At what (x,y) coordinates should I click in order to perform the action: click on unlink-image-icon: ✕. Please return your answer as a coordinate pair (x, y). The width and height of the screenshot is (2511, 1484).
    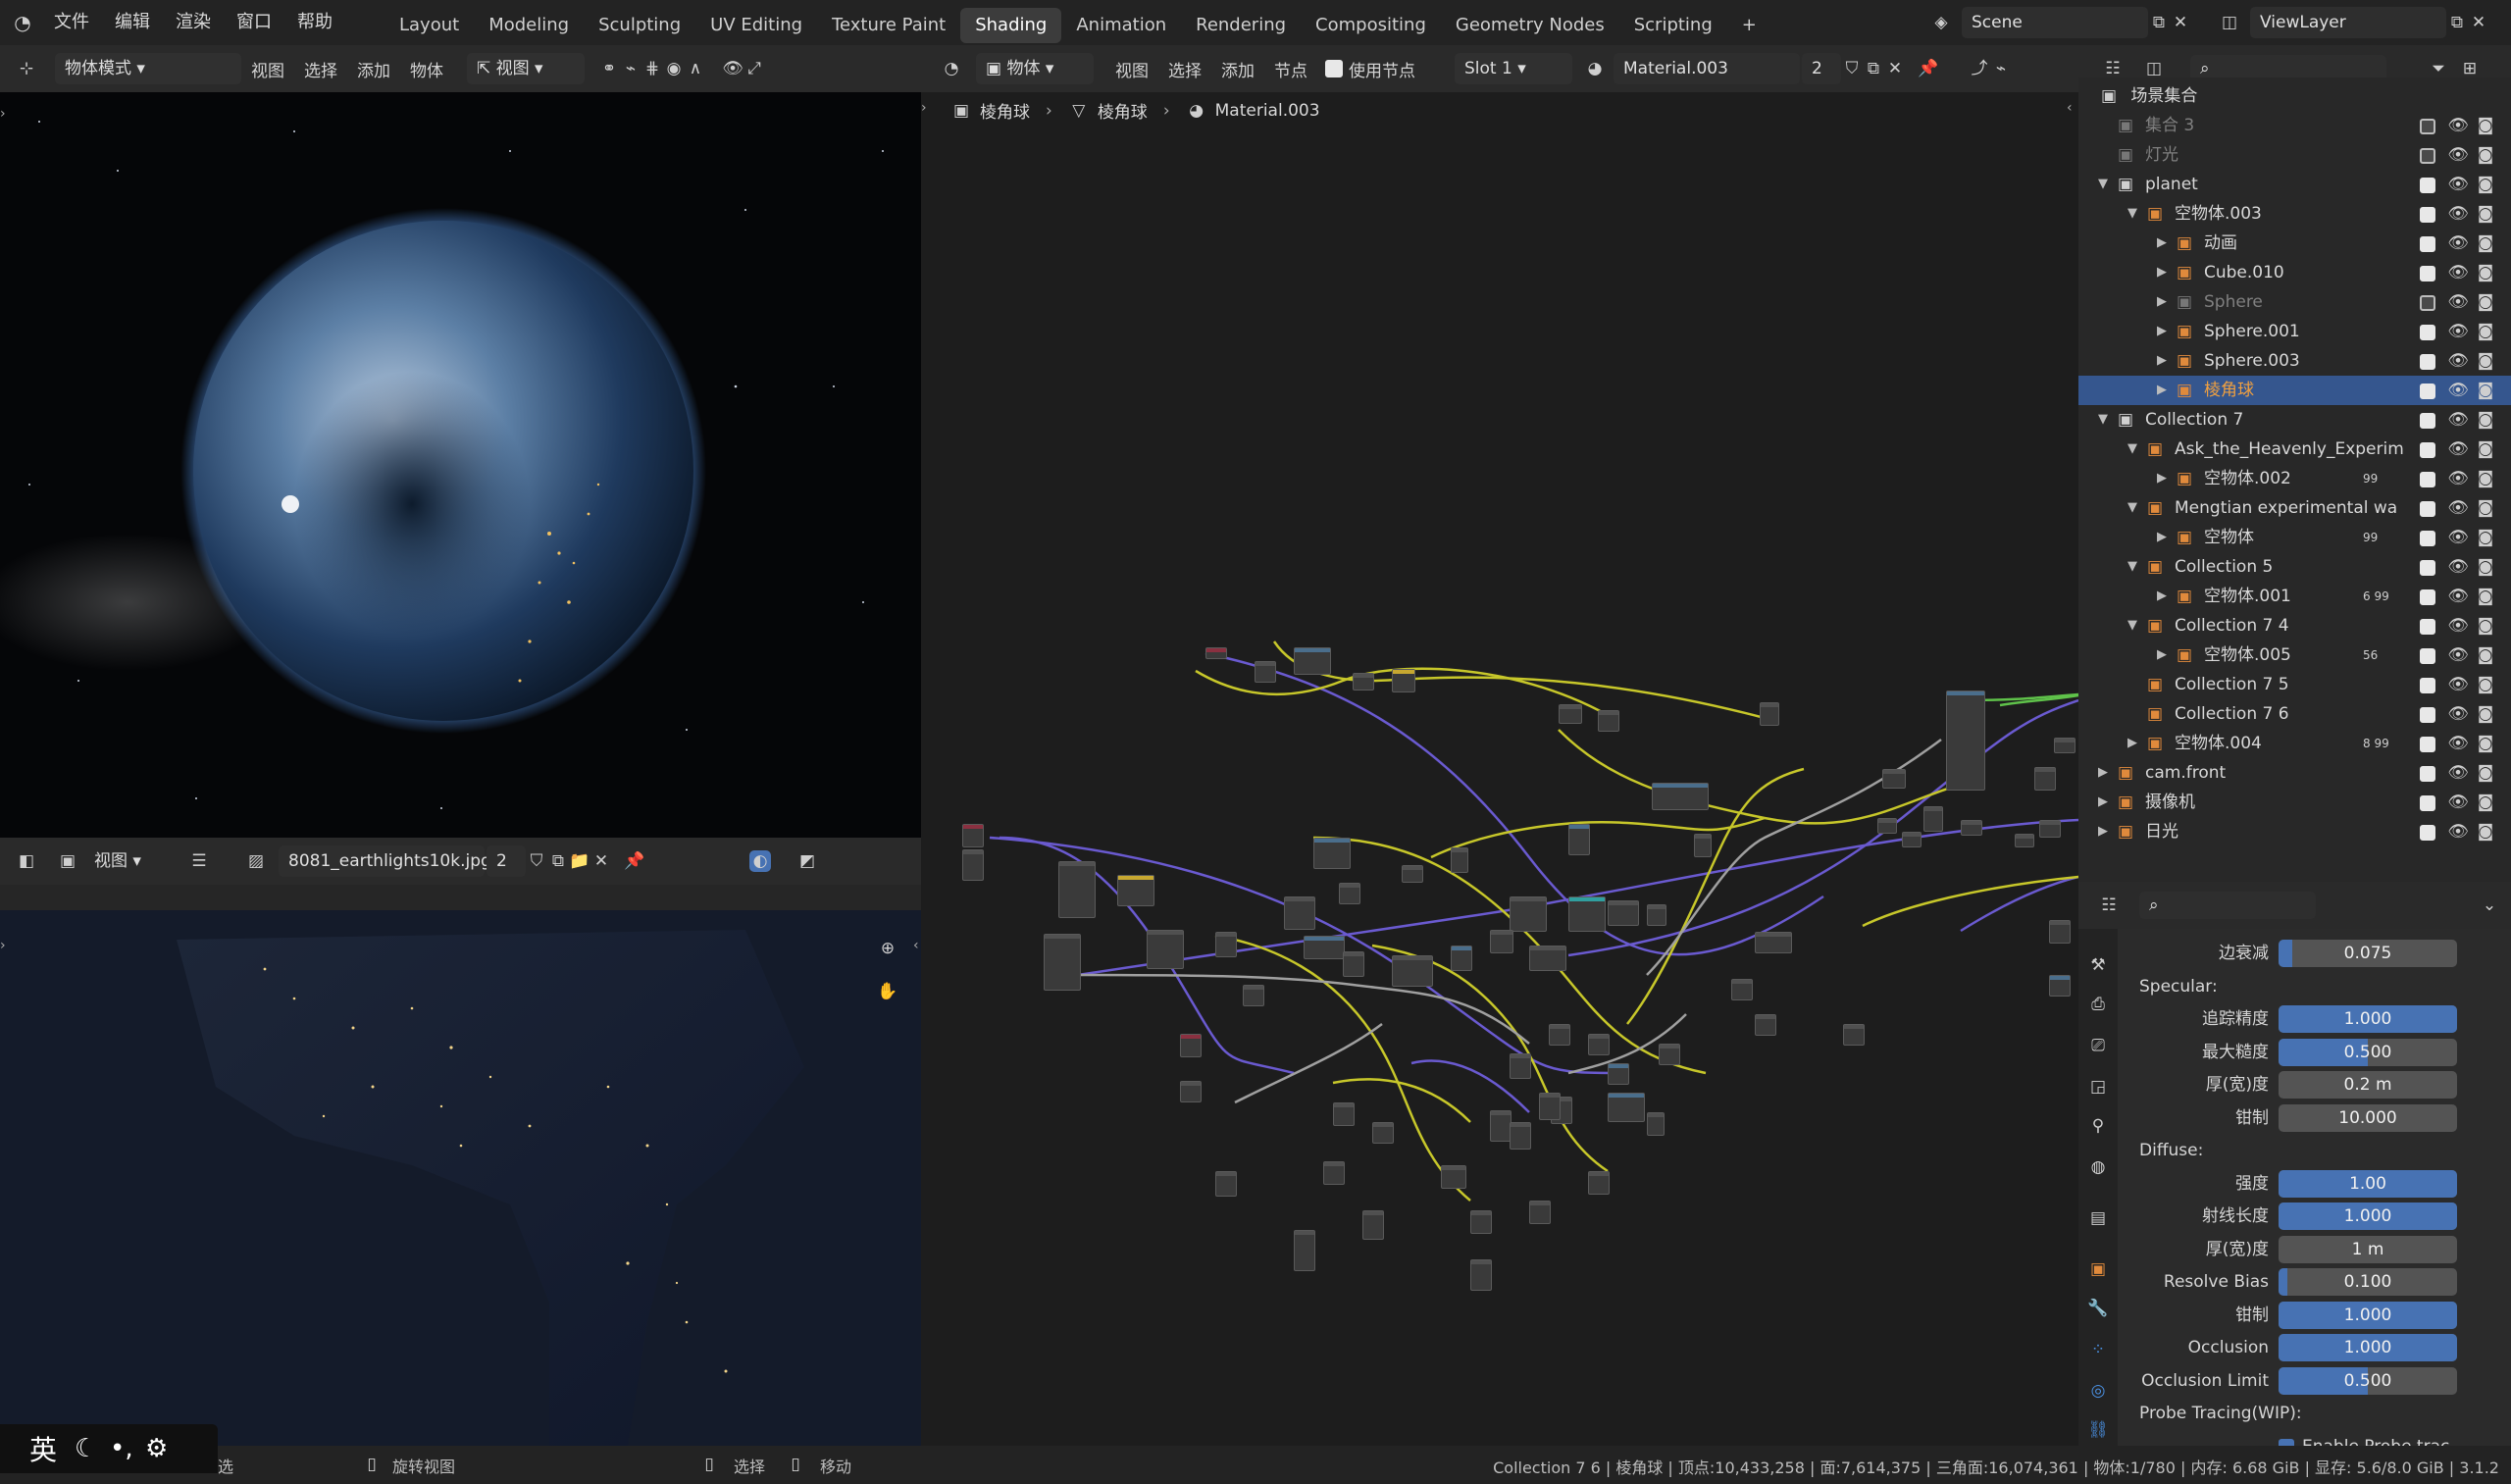
    Looking at the image, I should click on (601, 861).